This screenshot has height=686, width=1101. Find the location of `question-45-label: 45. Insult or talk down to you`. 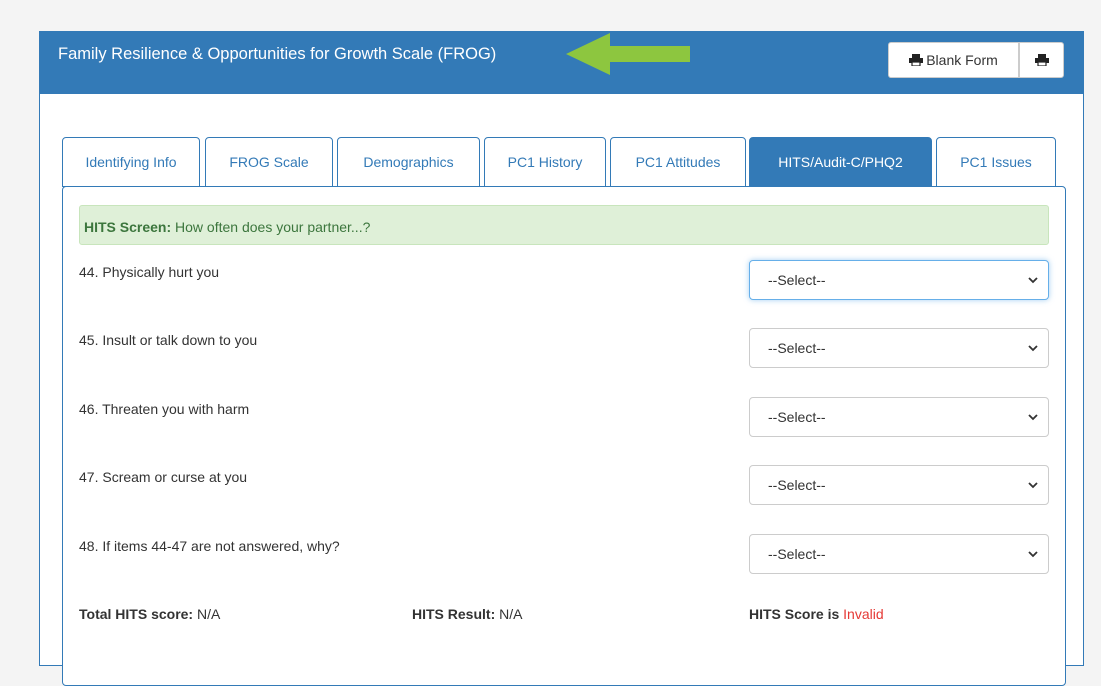

question-45-label: 45. Insult or talk down to you is located at coordinates (168, 340).